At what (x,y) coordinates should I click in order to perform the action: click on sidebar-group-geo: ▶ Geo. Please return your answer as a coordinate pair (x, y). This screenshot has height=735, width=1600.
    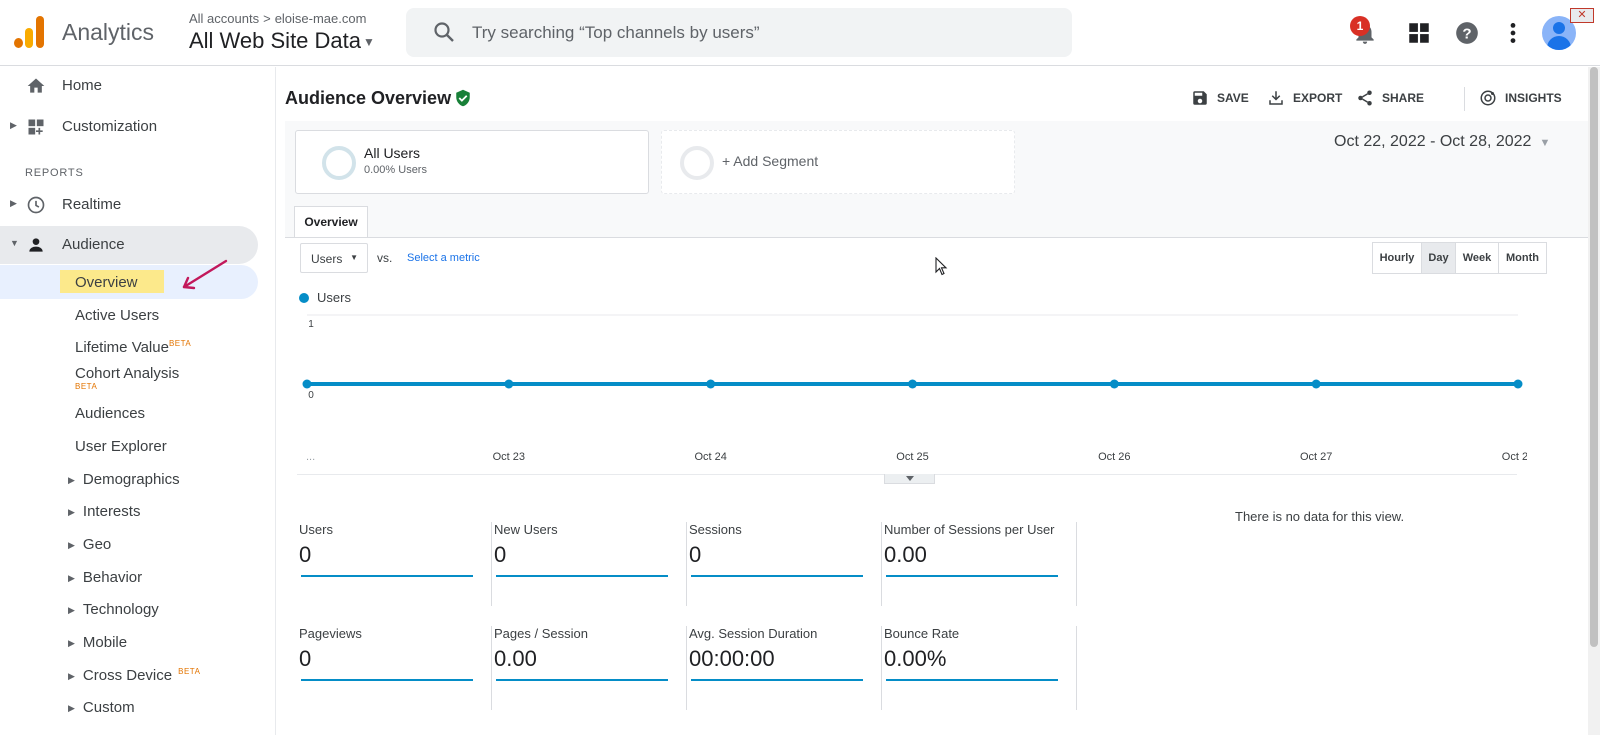
    Looking at the image, I should click on (89, 544).